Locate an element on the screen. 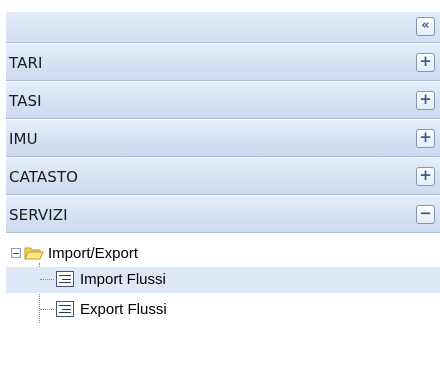 The height and width of the screenshot is (392, 440). tree-node-export-flussi: Export Flussi is located at coordinates (223, 310).